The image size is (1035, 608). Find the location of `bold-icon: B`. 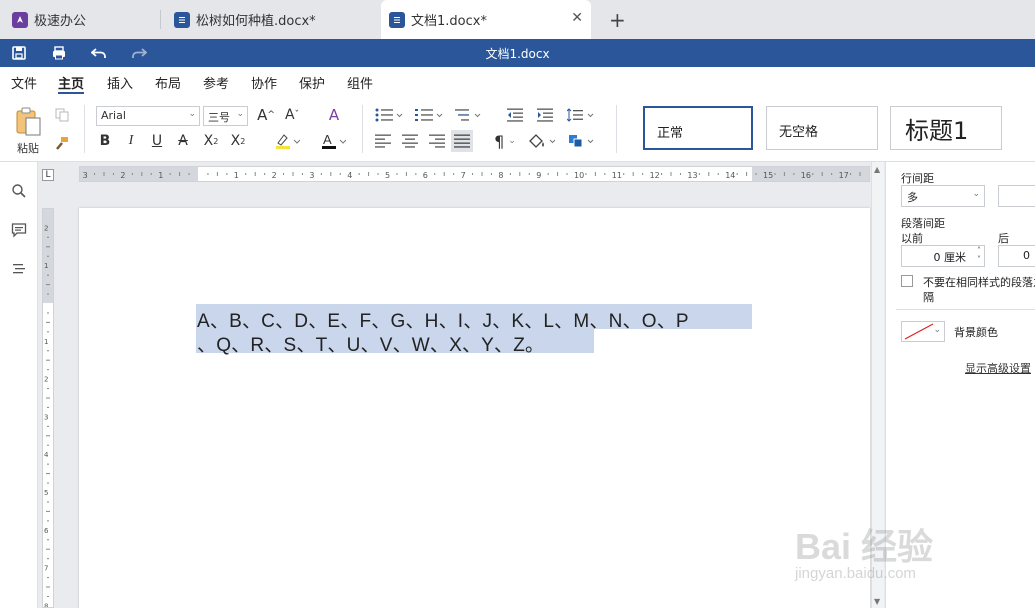

bold-icon: B is located at coordinates (105, 141).